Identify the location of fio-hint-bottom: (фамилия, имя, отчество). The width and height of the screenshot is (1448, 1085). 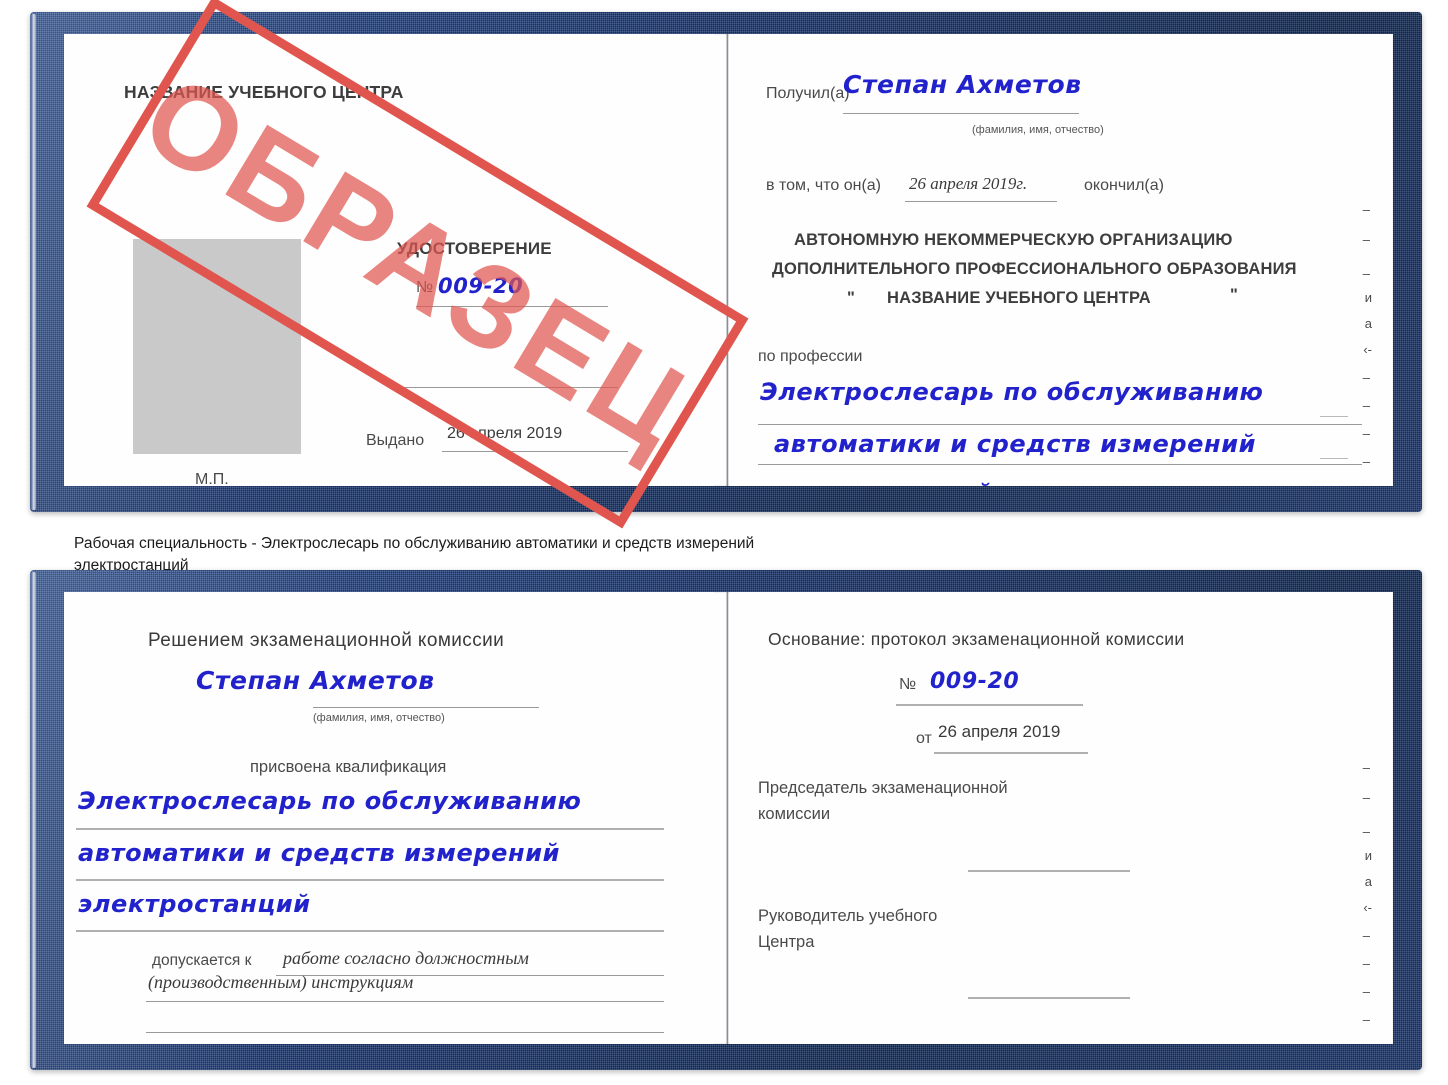
(379, 718).